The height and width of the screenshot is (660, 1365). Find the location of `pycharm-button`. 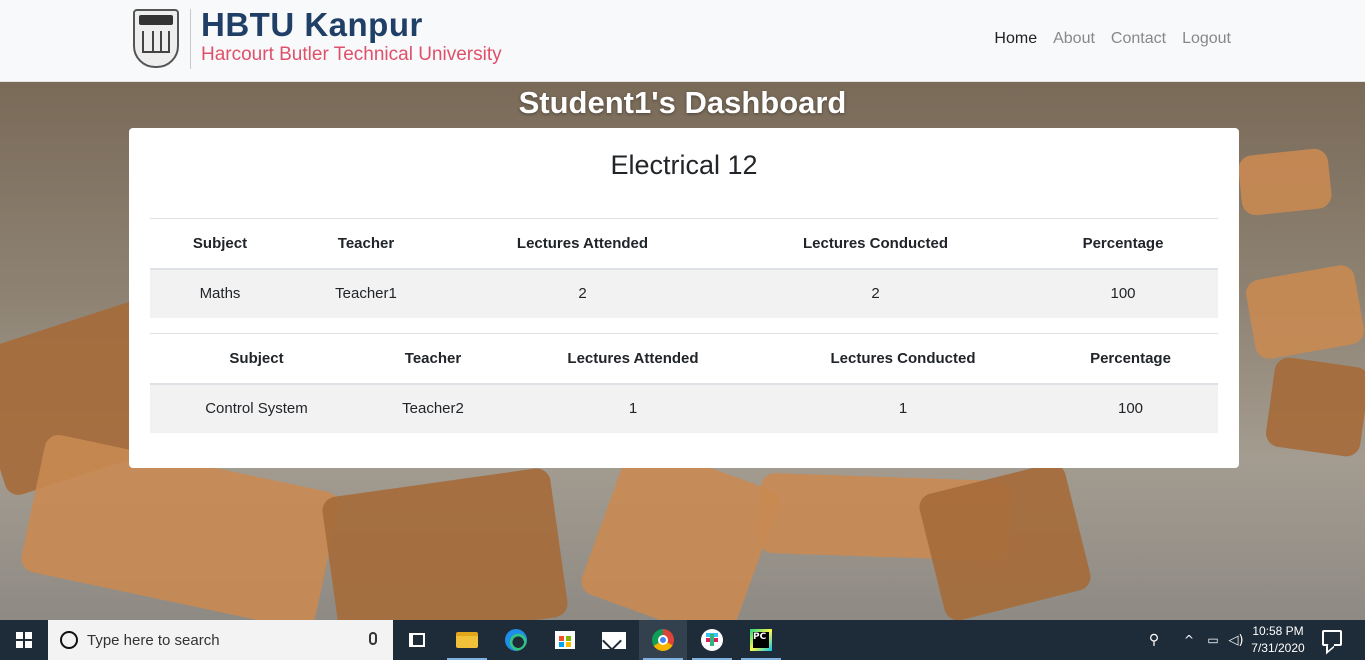

pycharm-button is located at coordinates (761, 640).